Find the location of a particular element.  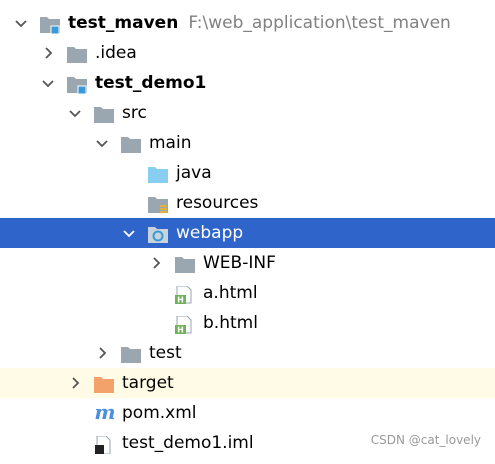

tree-node-label: pom.xml is located at coordinates (159, 413).